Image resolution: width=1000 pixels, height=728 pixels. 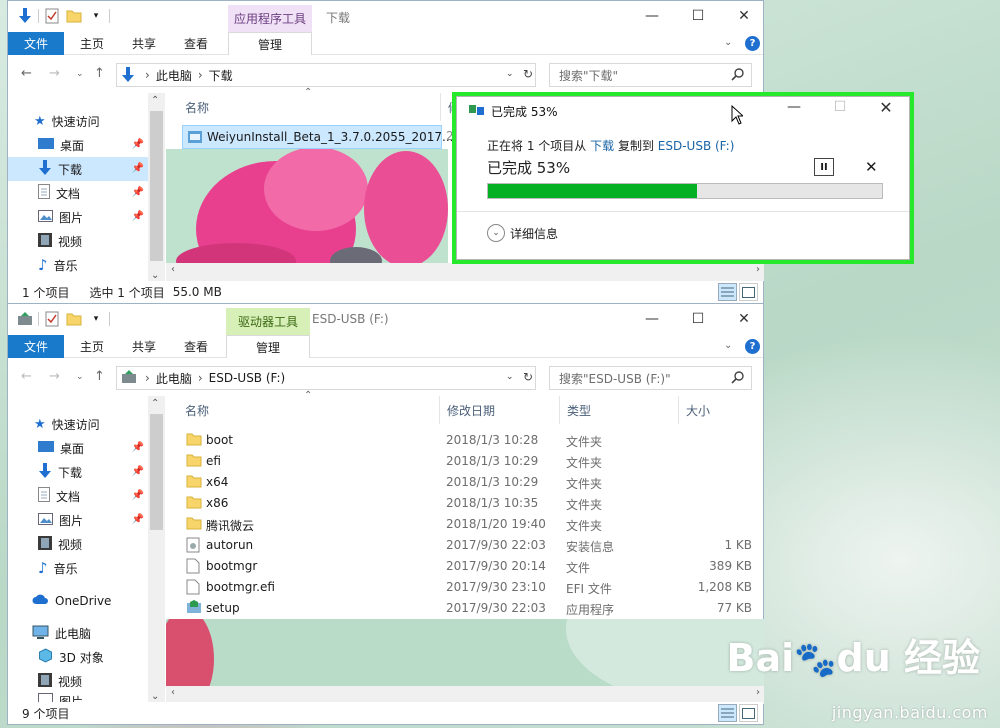 I want to click on dialog-minimize-button: —, so click(x=794, y=107).